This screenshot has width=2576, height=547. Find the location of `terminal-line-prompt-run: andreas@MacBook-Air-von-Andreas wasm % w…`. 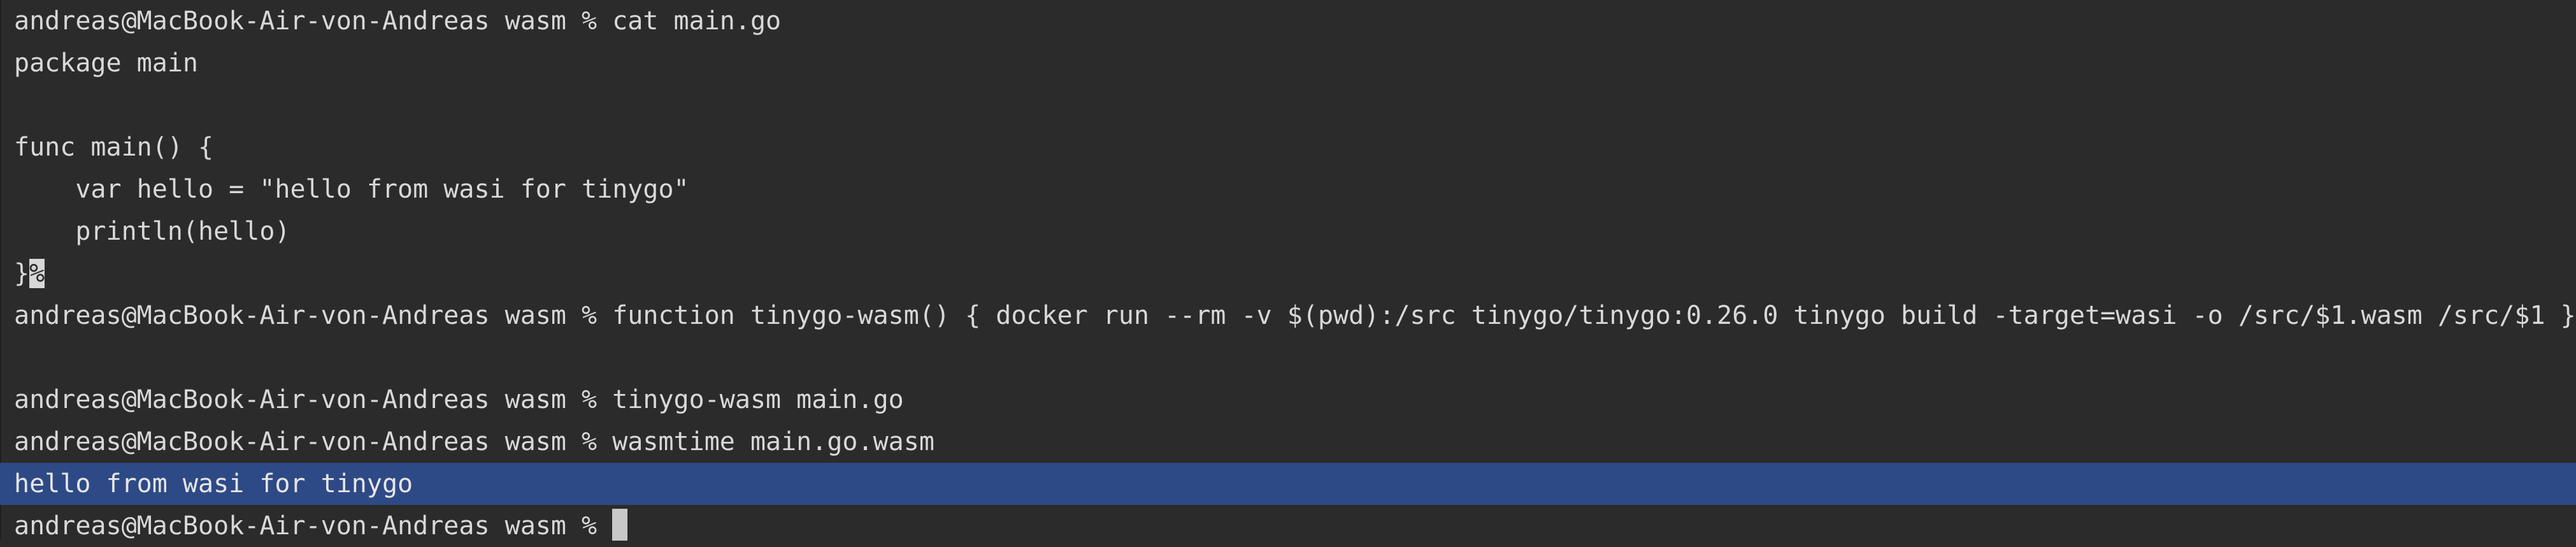

terminal-line-prompt-run: andreas@MacBook-Air-von-Andreas wasm % w… is located at coordinates (1288, 442).